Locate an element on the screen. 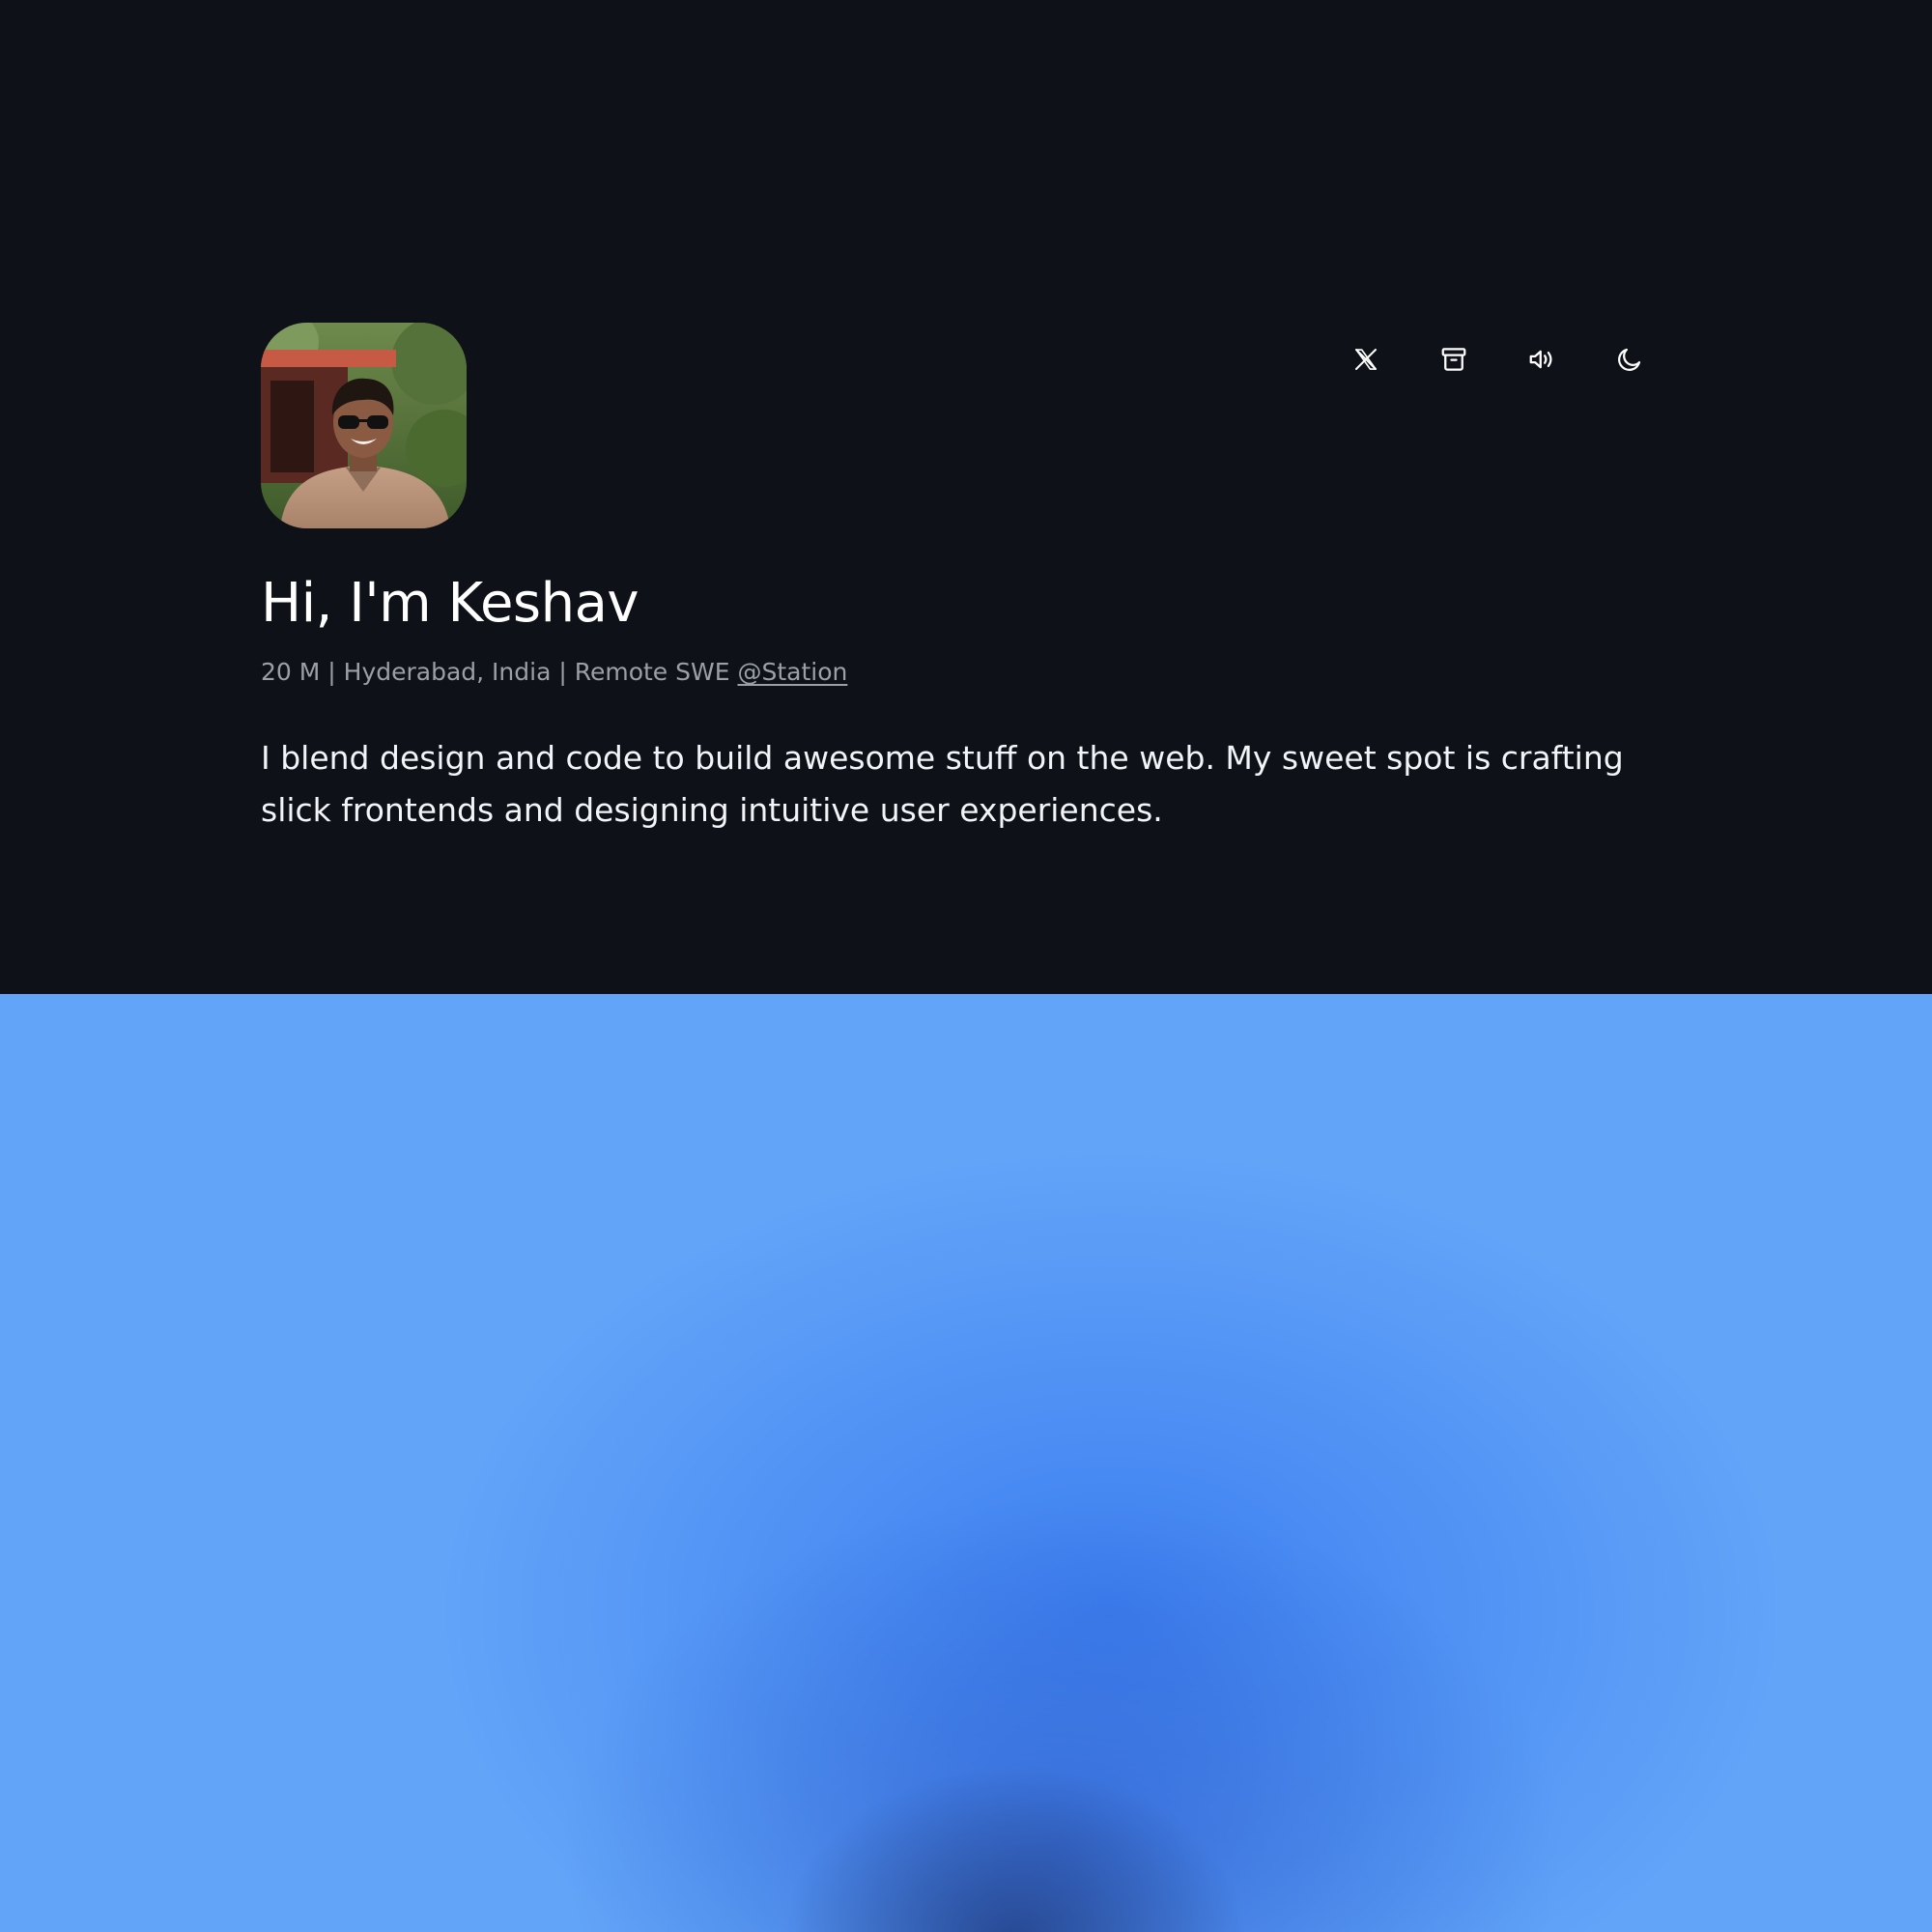 The image size is (1932, 1932). company-link: @Station is located at coordinates (792, 672).